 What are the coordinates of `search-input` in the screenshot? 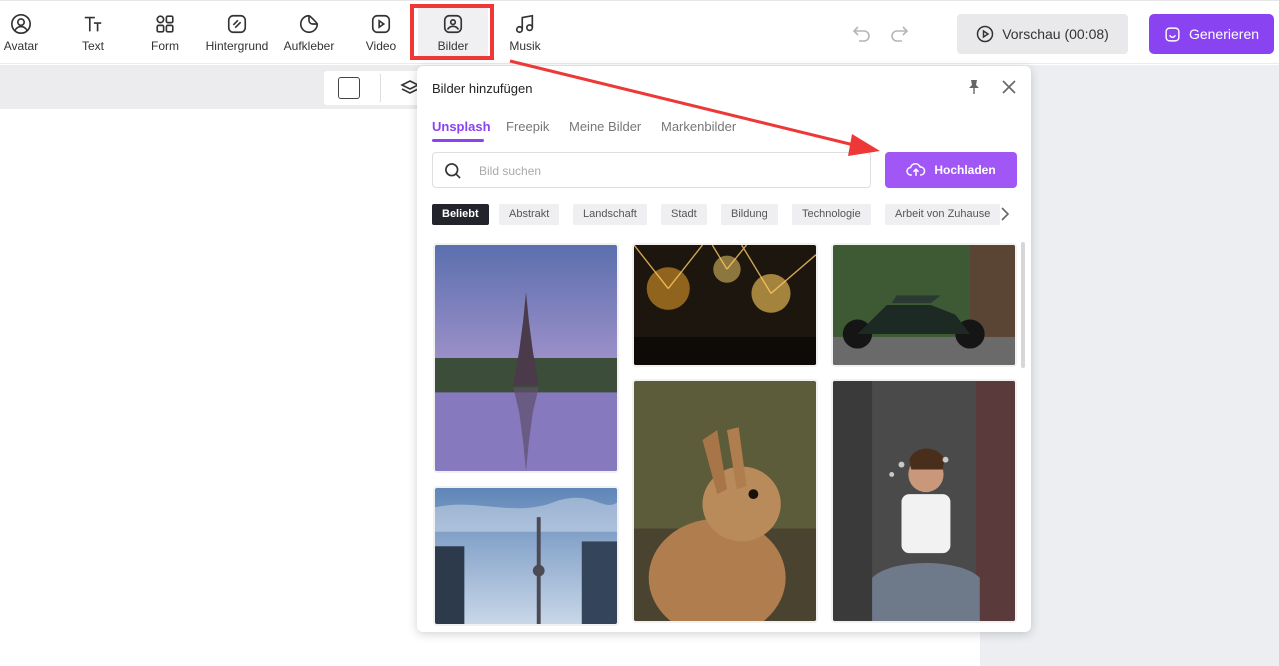 It's located at (669, 171).